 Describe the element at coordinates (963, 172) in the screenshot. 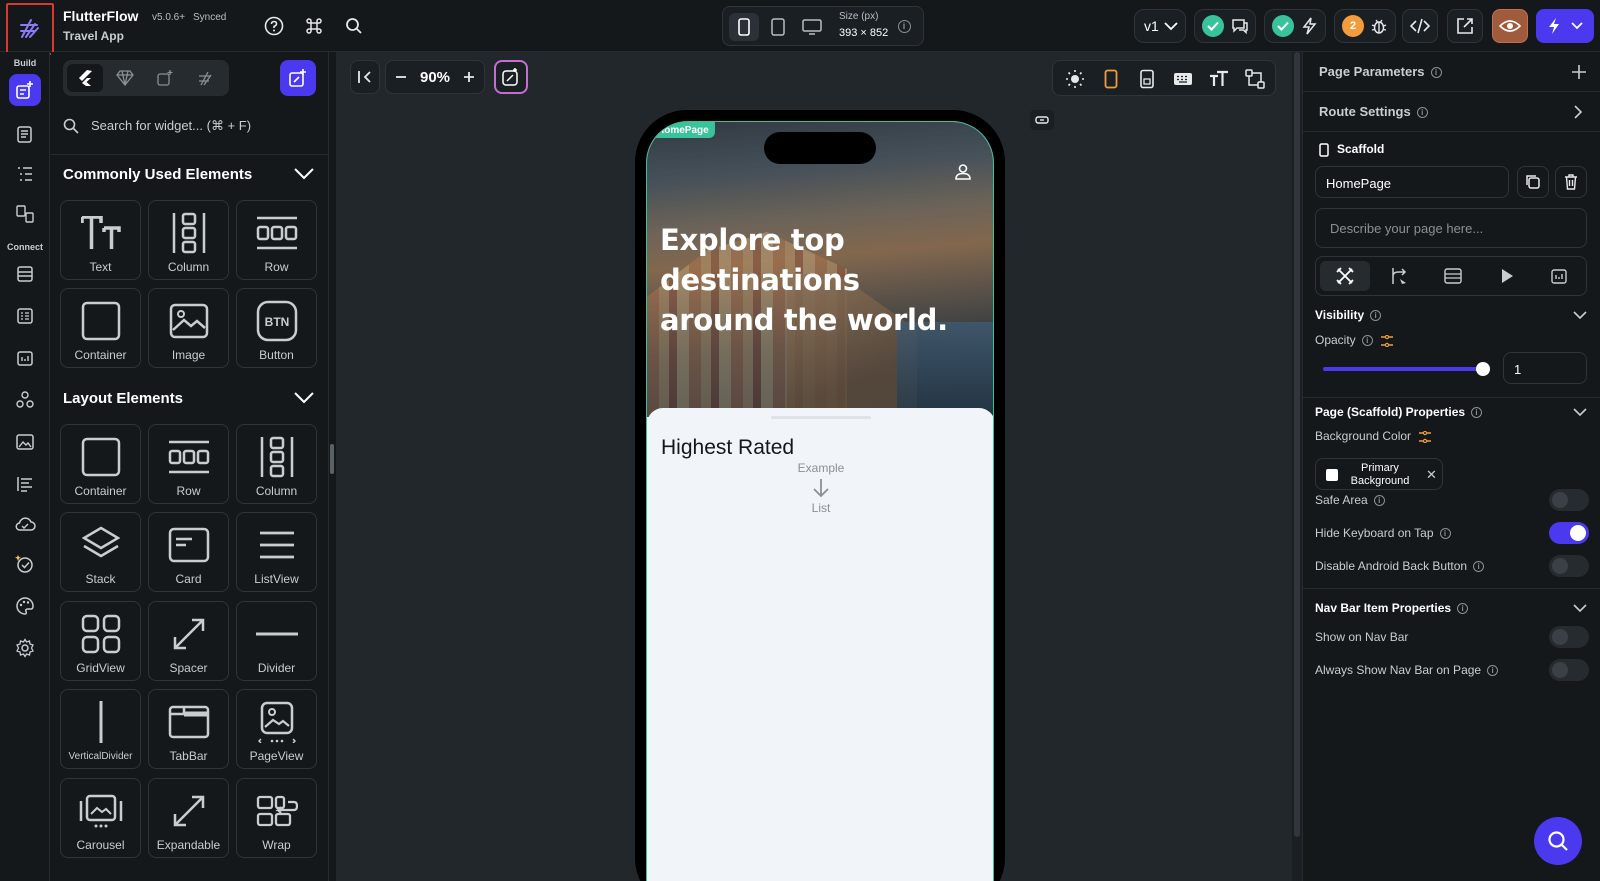

I see `user-icon` at that location.